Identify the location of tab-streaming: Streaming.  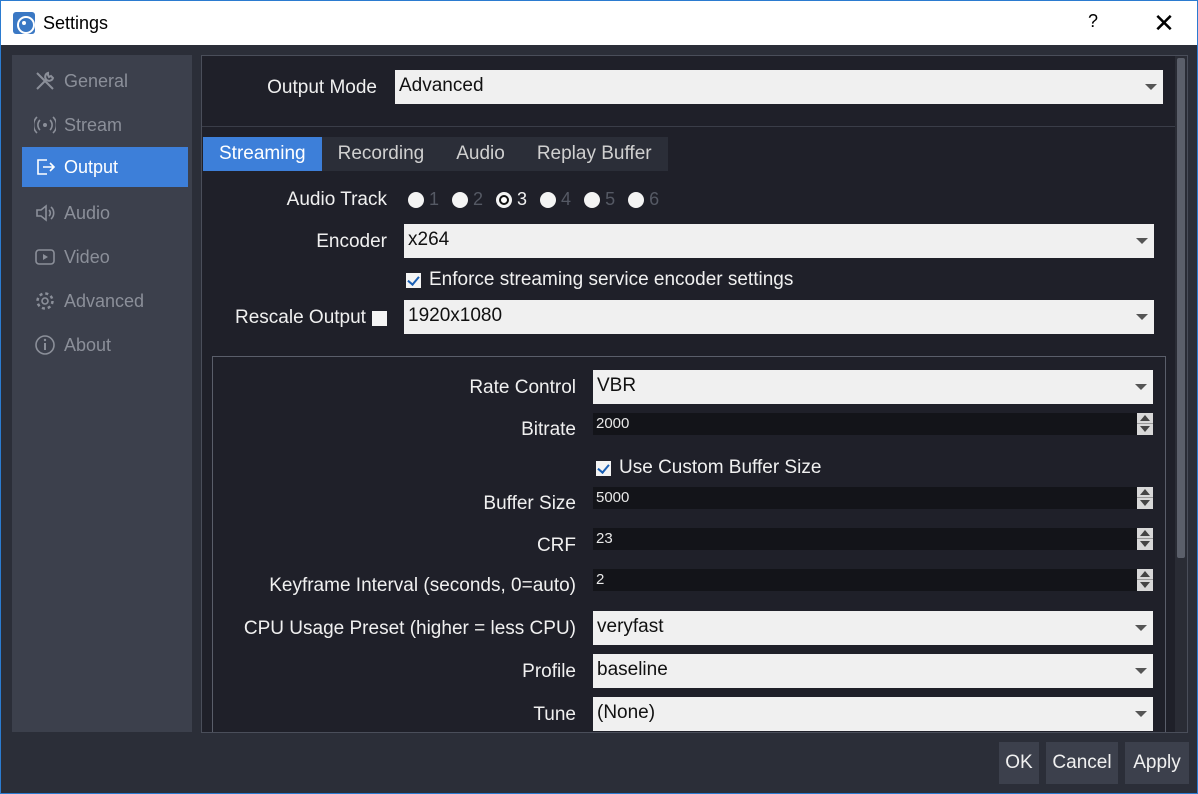
(262, 154).